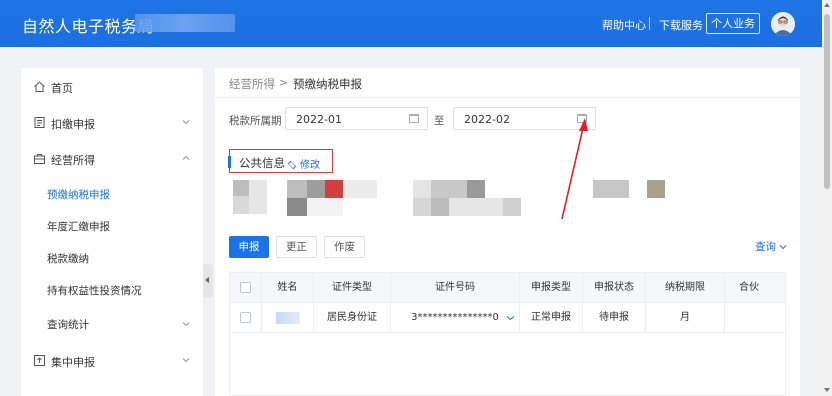 Image resolution: width=832 pixels, height=396 pixels. What do you see at coordinates (78, 195) in the screenshot?
I see `sidebar-subitem-label: 预缴纳税申报` at bounding box center [78, 195].